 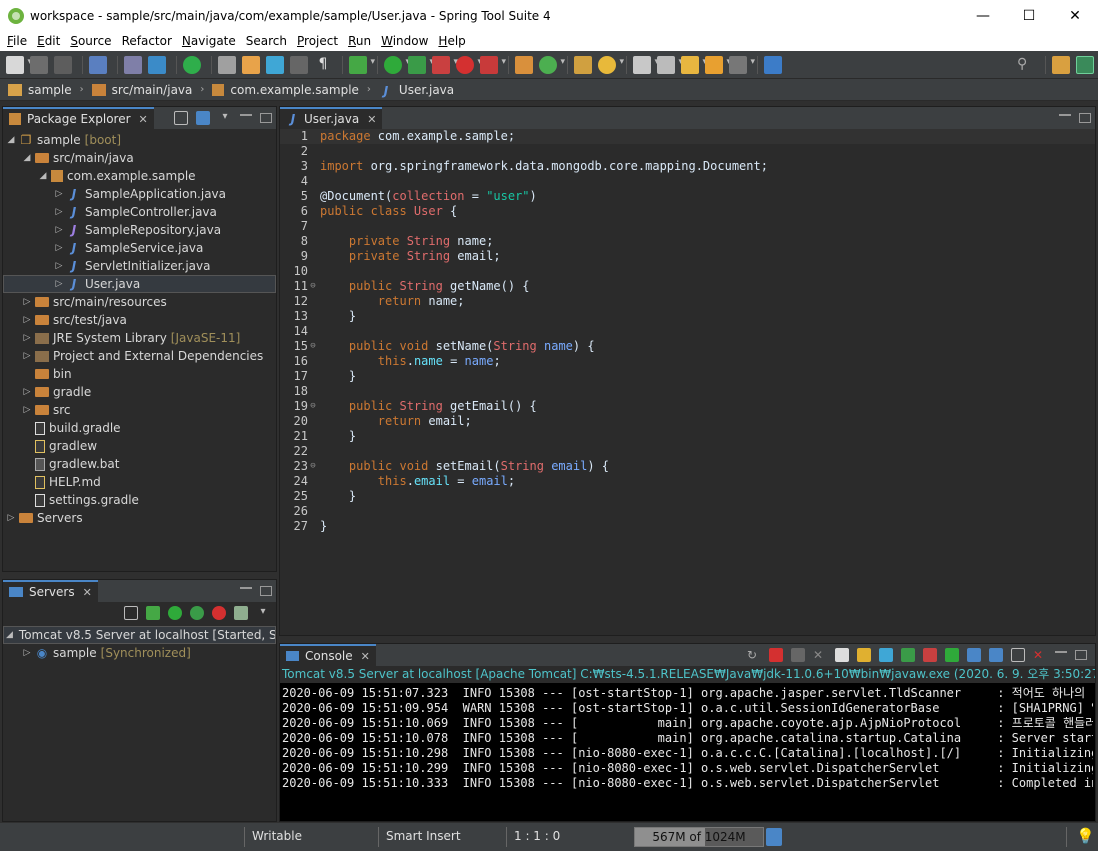 I want to click on quick-access-search-icon: ⚲, so click(x=1026, y=65).